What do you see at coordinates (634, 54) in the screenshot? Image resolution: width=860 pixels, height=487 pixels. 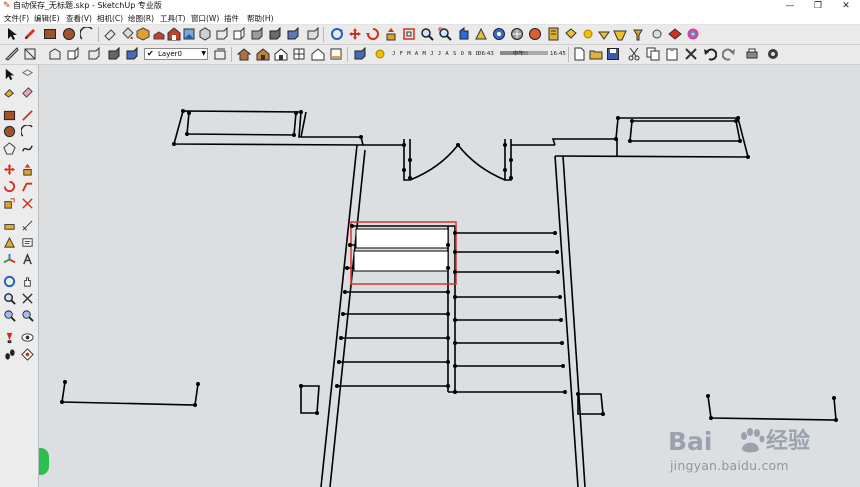 I see `cut-icon` at bounding box center [634, 54].